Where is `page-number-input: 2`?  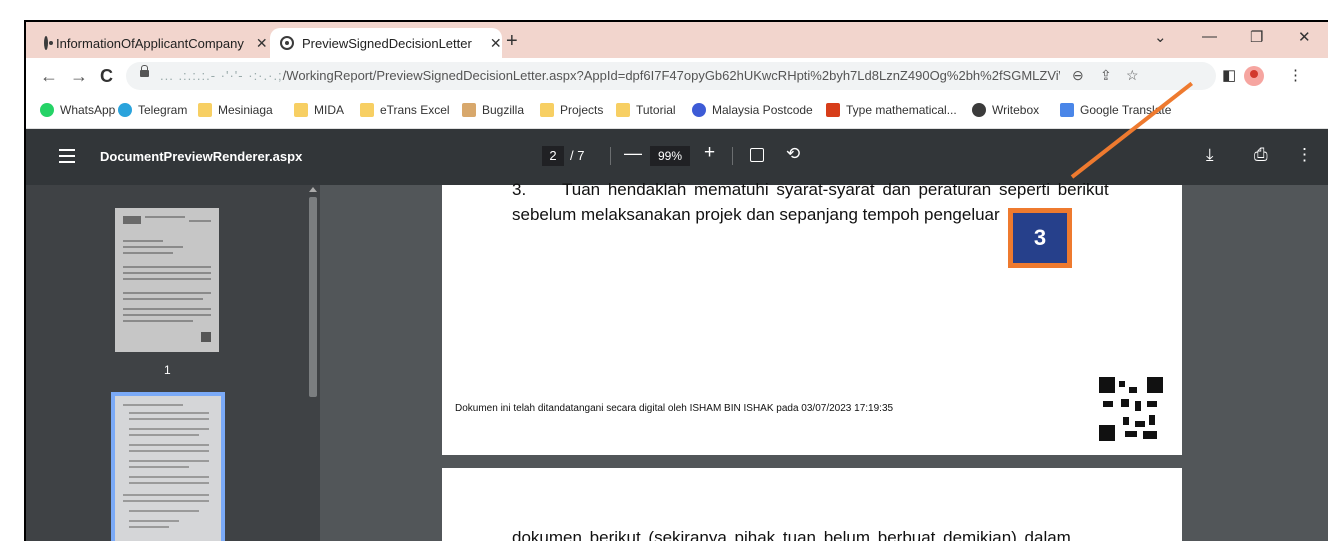
page-number-input: 2 is located at coordinates (553, 156).